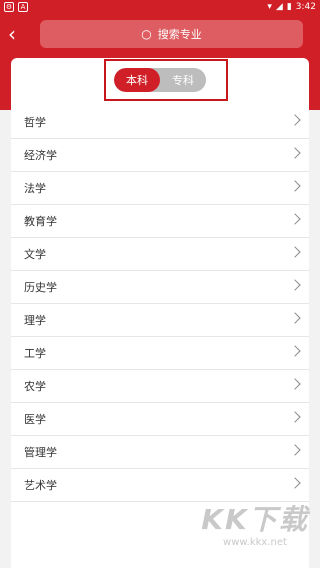 The image size is (320, 568). I want to click on list-item: 法学, so click(160, 188).